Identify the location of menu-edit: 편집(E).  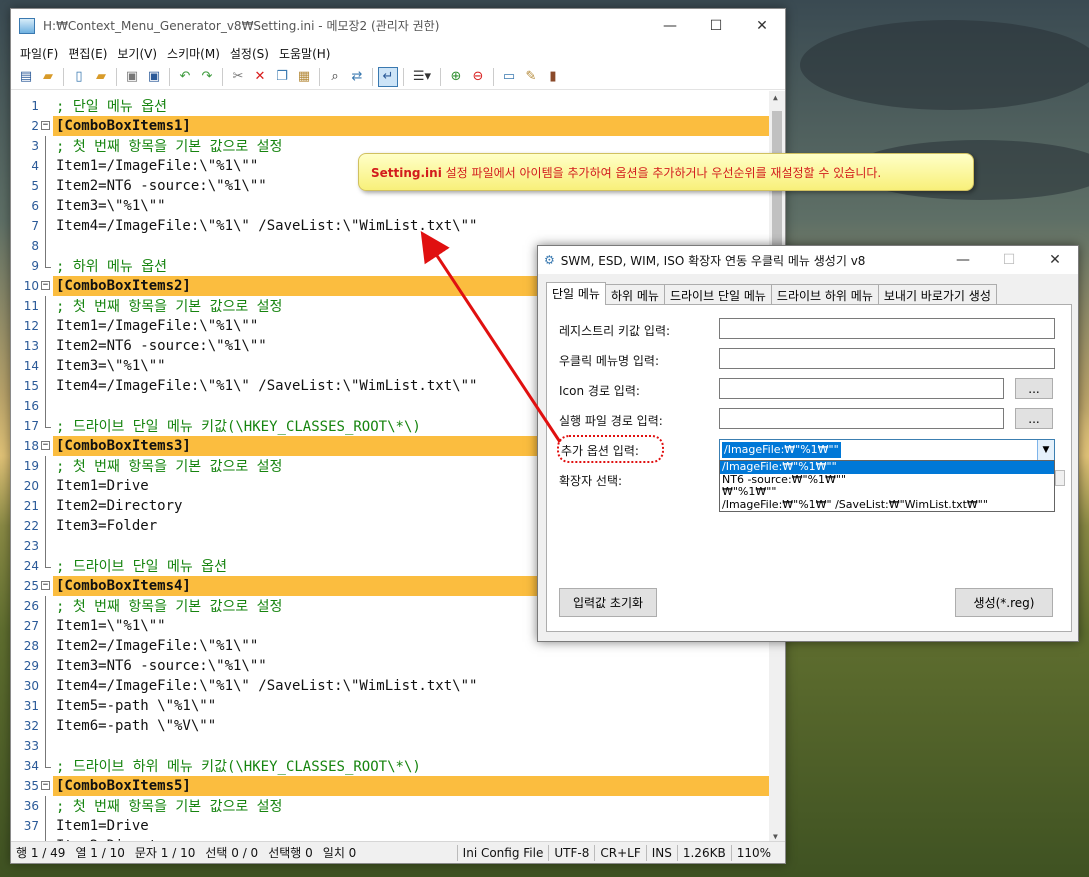
(87, 53).